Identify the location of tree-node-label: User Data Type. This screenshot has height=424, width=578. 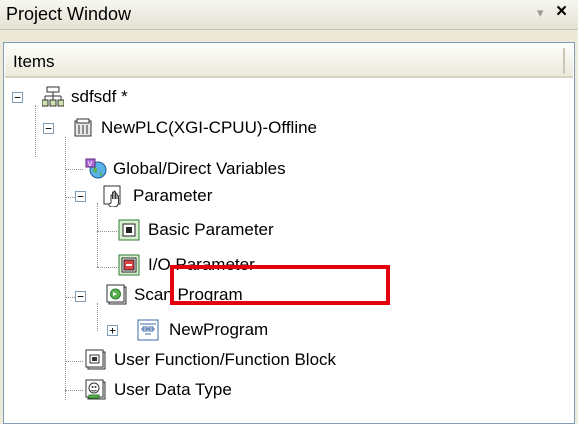
(173, 389).